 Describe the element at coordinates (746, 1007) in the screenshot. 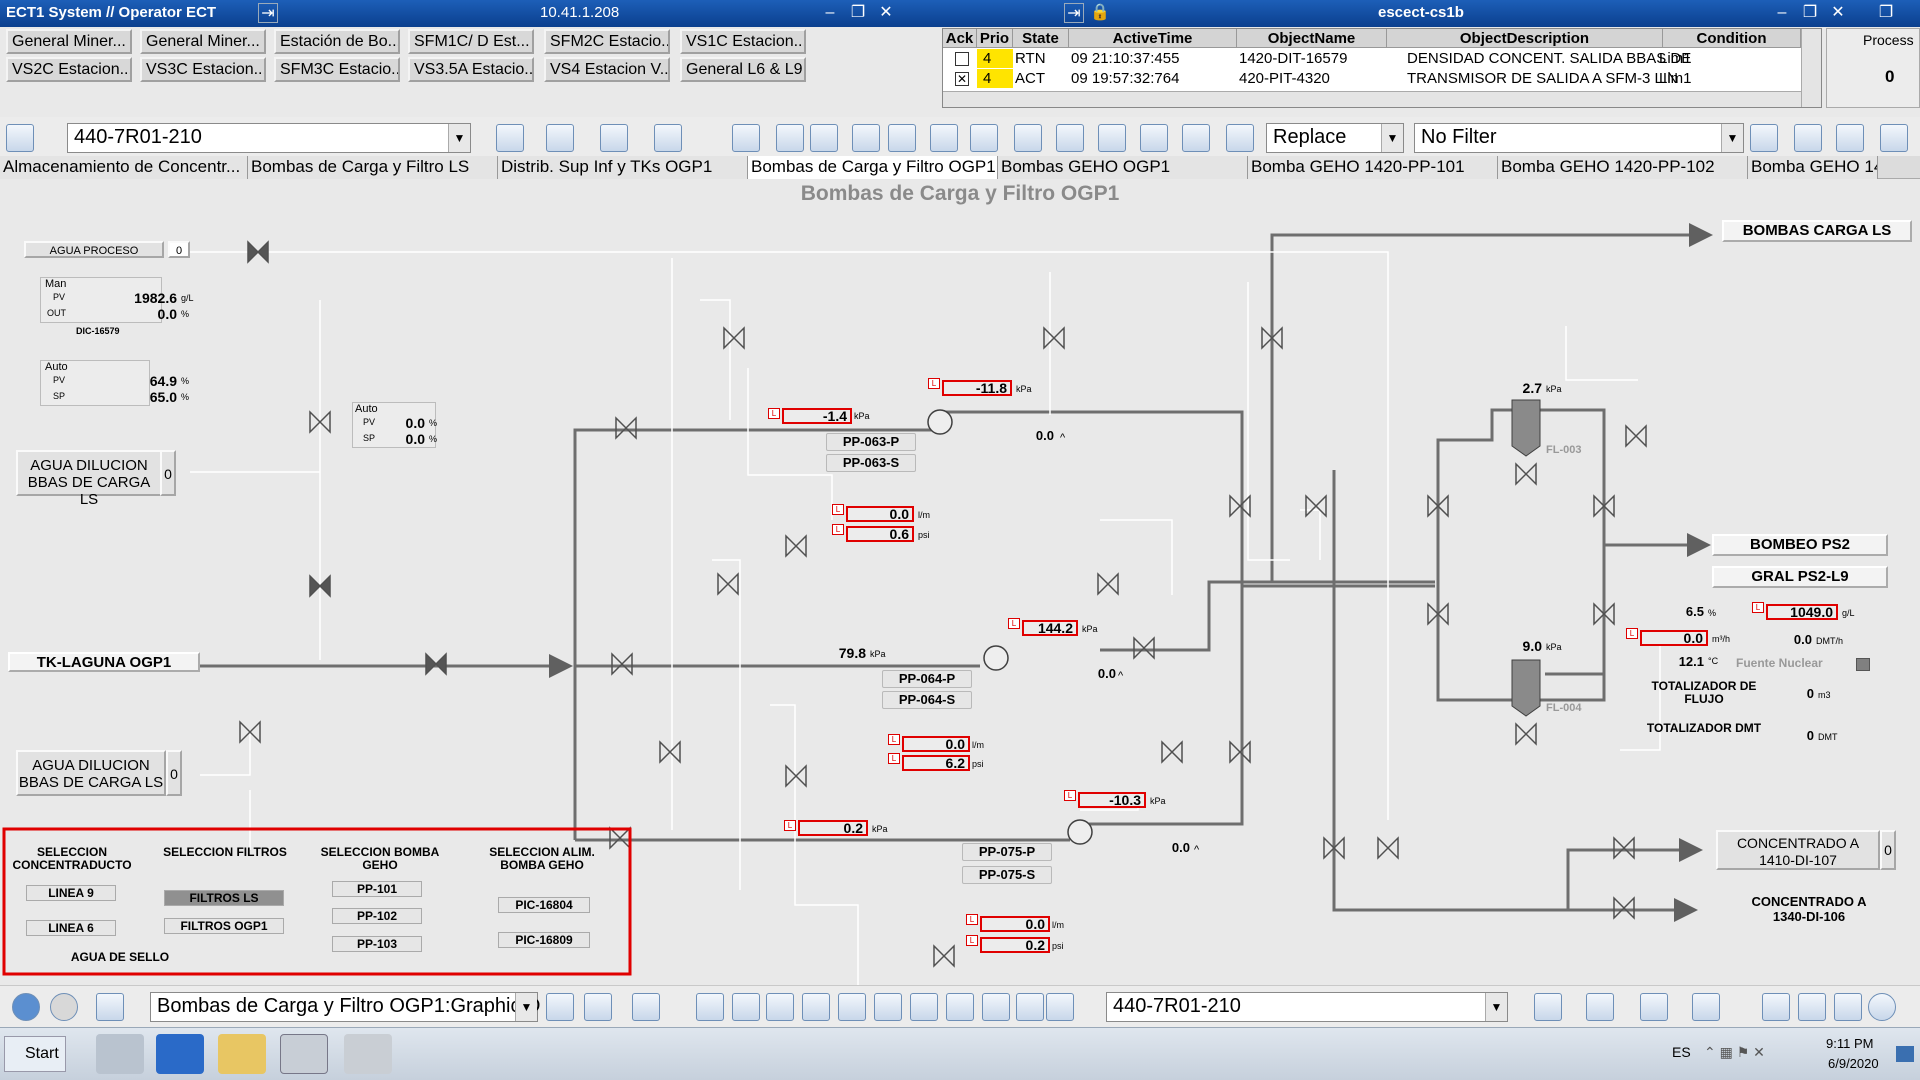

I see `search-icon` at that location.